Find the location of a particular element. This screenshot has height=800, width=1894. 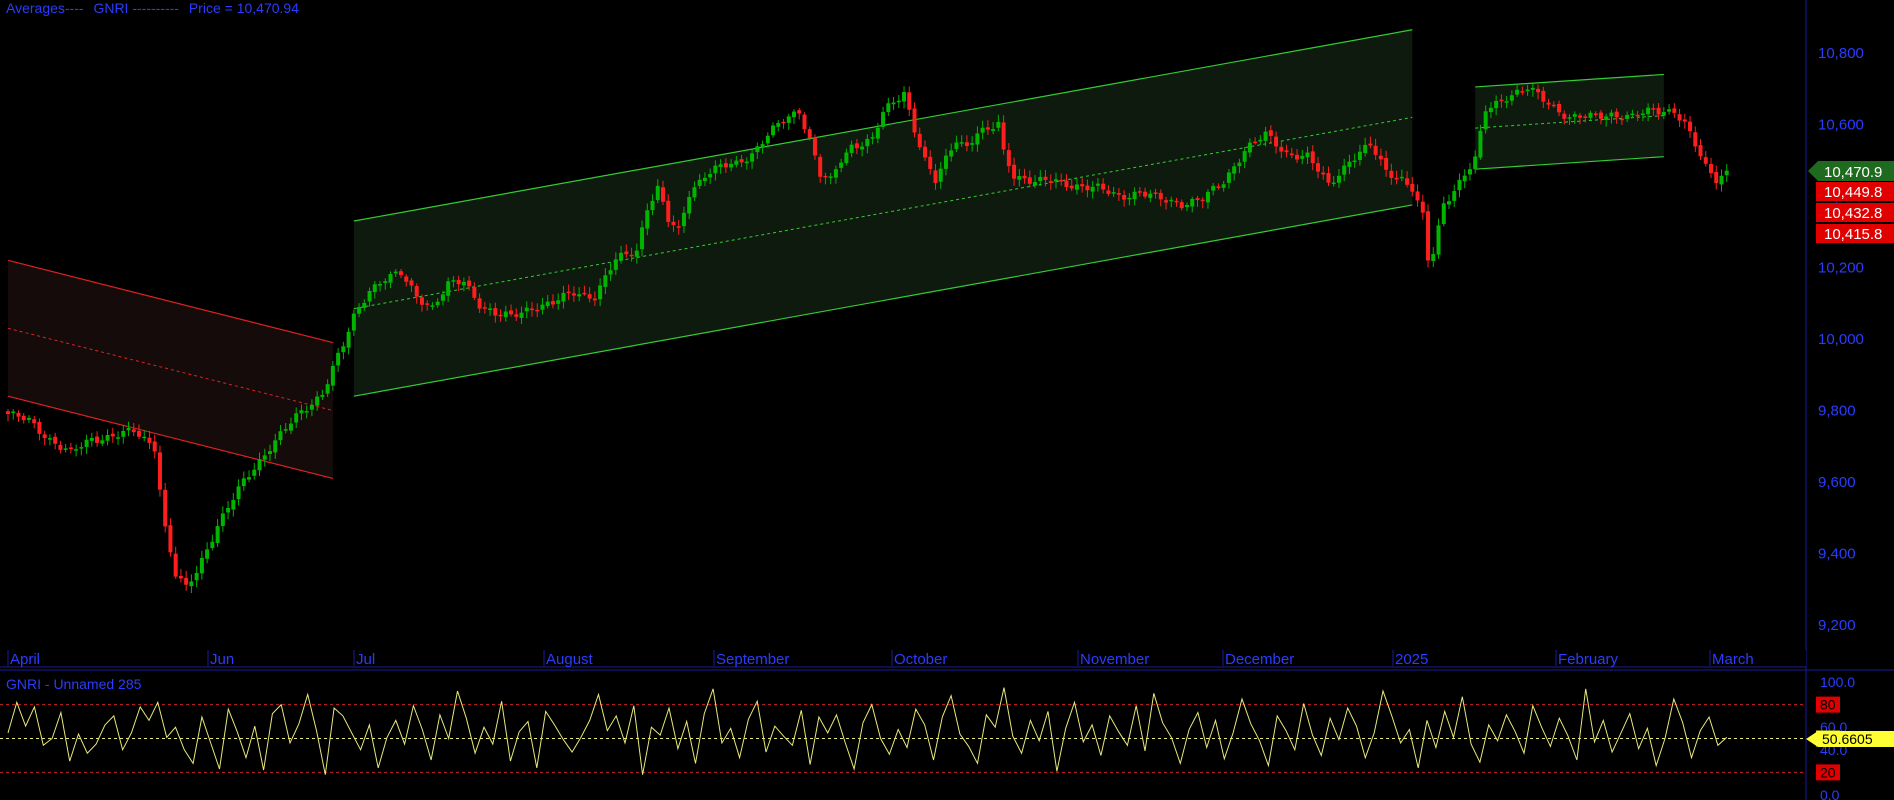

oscillator-title: GNRI - Unnamed 285 is located at coordinates (74, 684).